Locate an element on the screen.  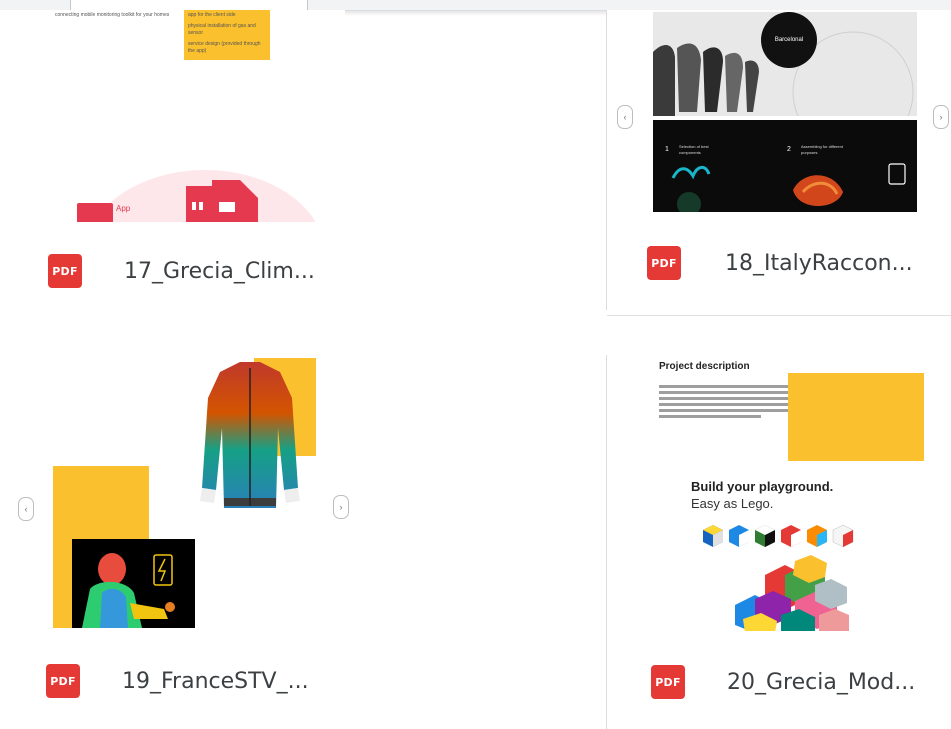
thumb-illustration is located at coordinates (196, 196).